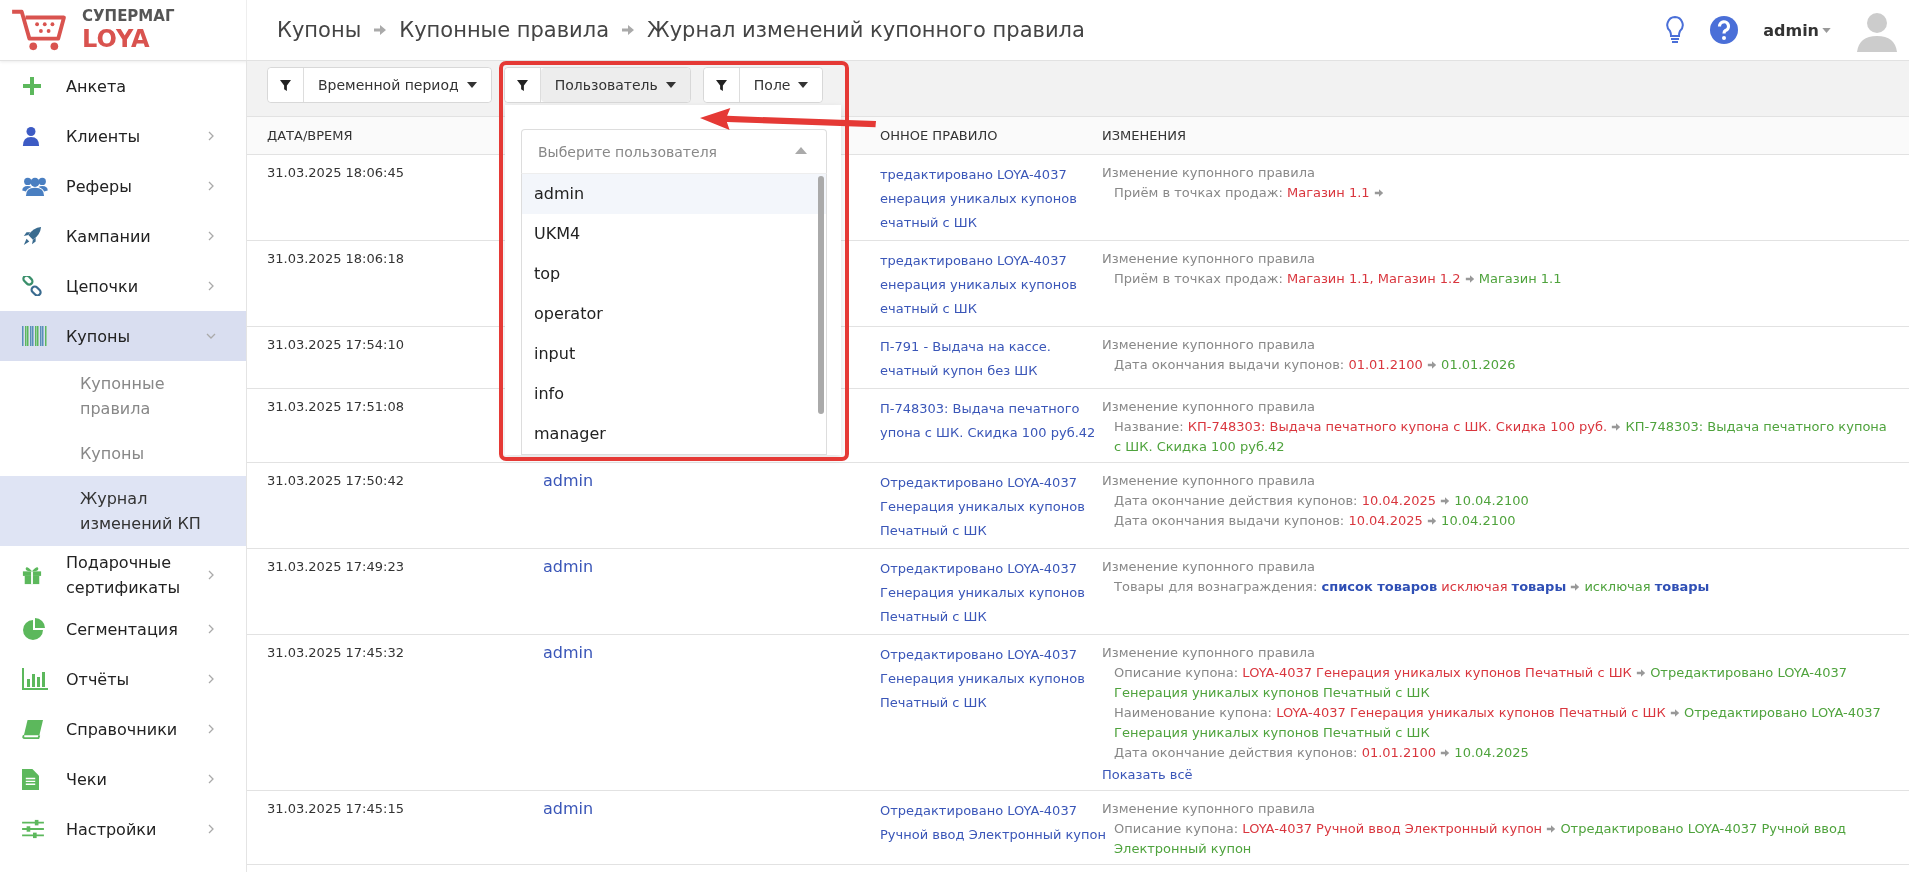 The image size is (1909, 872). What do you see at coordinates (30, 779) in the screenshot?
I see `document-icon` at bounding box center [30, 779].